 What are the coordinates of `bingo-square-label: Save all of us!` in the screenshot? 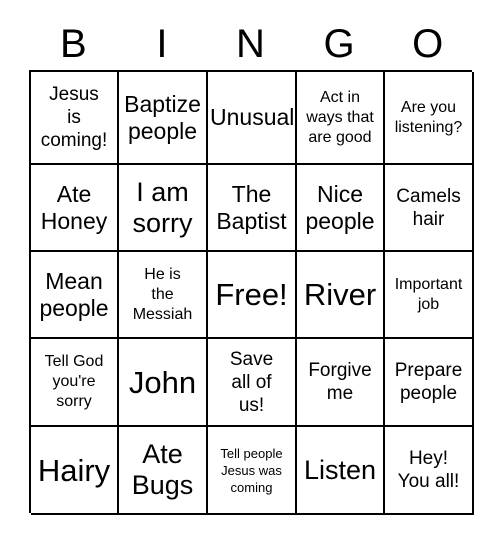 It's located at (251, 382).